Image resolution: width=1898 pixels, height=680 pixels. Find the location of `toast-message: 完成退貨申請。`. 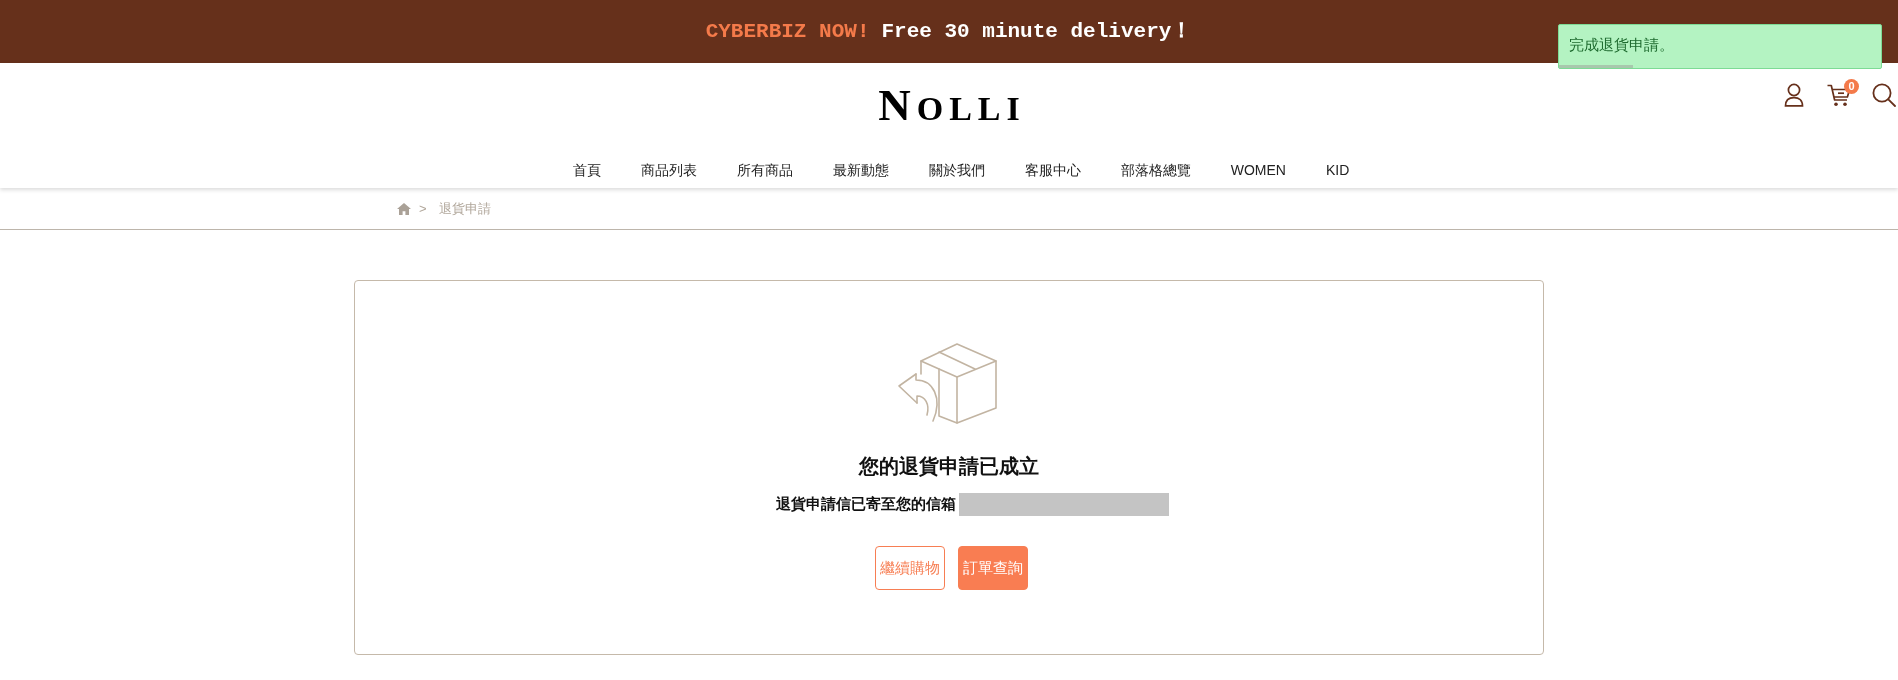

toast-message: 完成退貨申請。 is located at coordinates (1621, 44).